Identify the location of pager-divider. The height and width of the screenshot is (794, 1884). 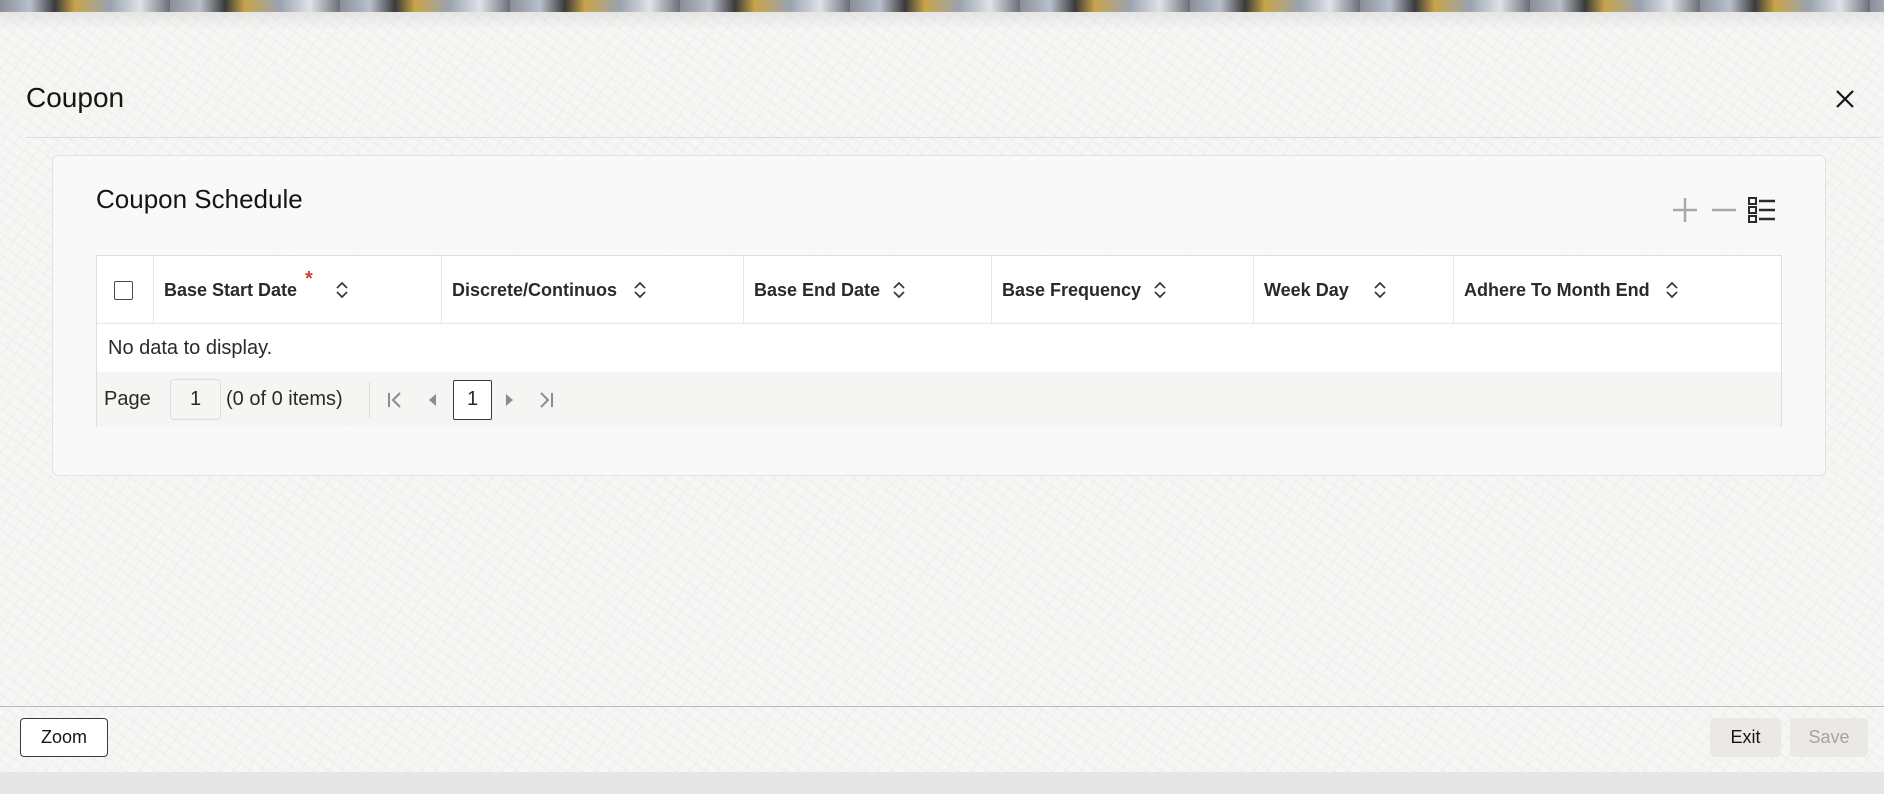
(369, 400).